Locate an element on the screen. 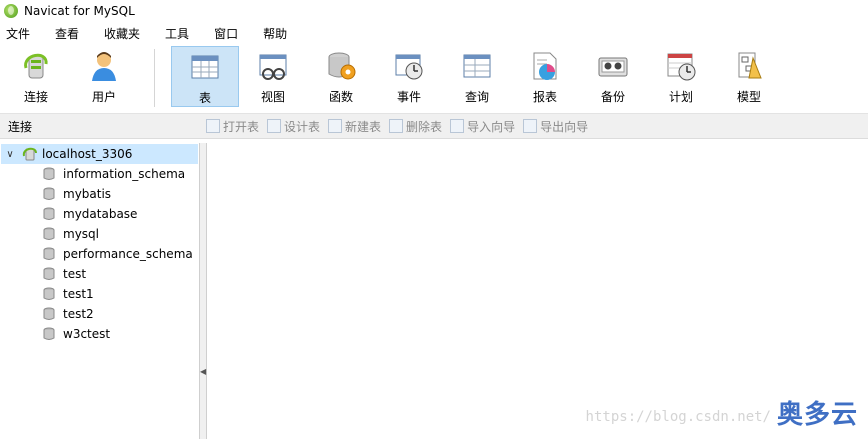 This screenshot has width=868, height=439. event-icon is located at coordinates (409, 67).